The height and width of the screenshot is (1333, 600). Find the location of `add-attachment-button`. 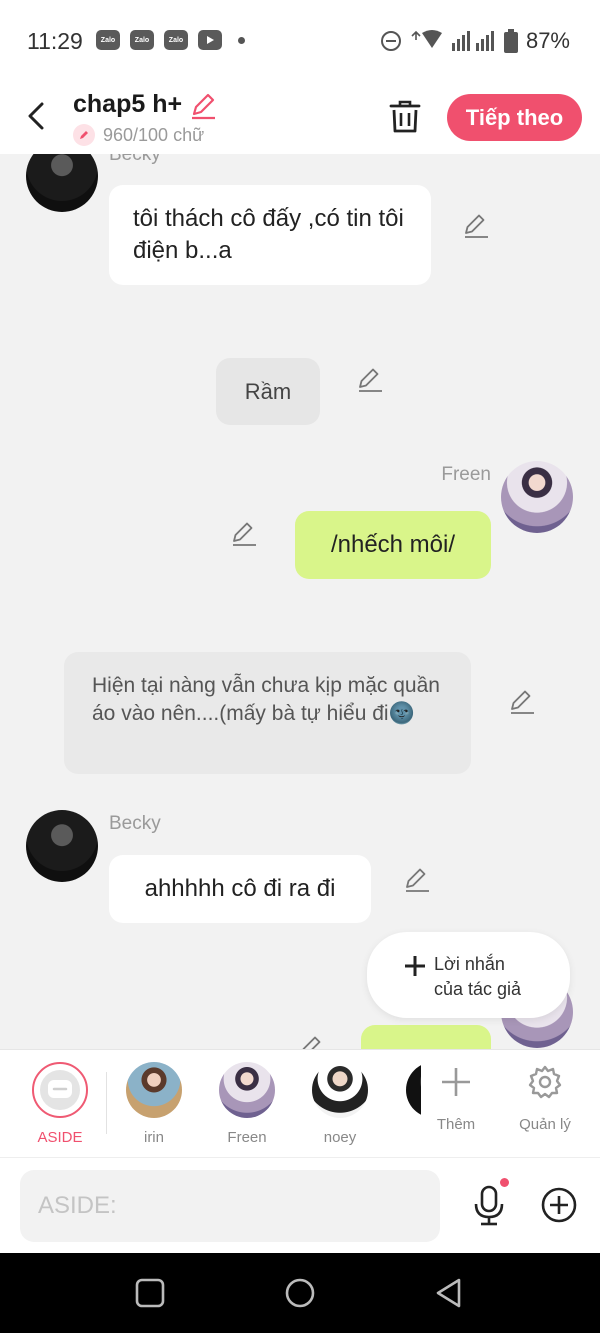

add-attachment-button is located at coordinates (559, 1205).